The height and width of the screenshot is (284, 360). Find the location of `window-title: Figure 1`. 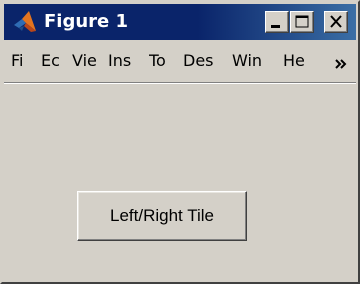

window-title: Figure 1 is located at coordinates (86, 21).